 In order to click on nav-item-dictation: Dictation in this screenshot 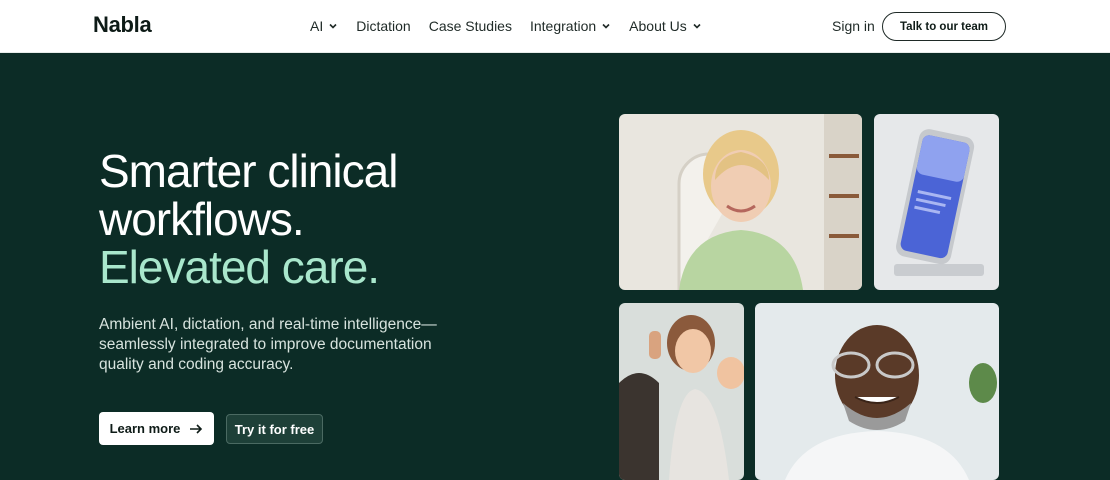, I will do `click(383, 26)`.